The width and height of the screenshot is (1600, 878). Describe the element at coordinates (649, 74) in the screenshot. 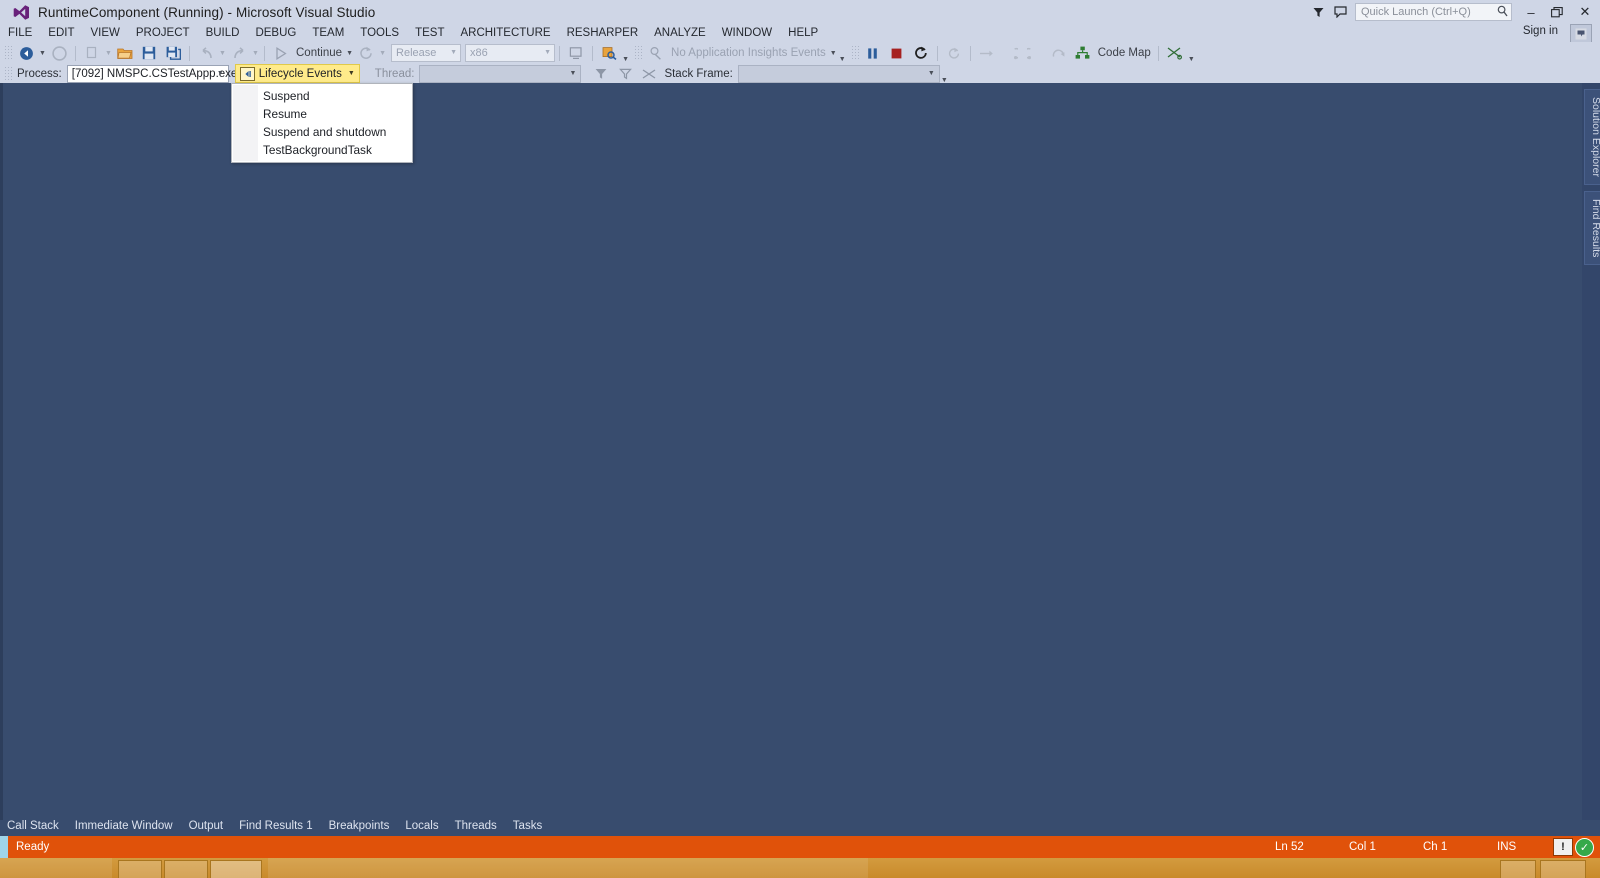

I see `freeze-thread-icon` at that location.